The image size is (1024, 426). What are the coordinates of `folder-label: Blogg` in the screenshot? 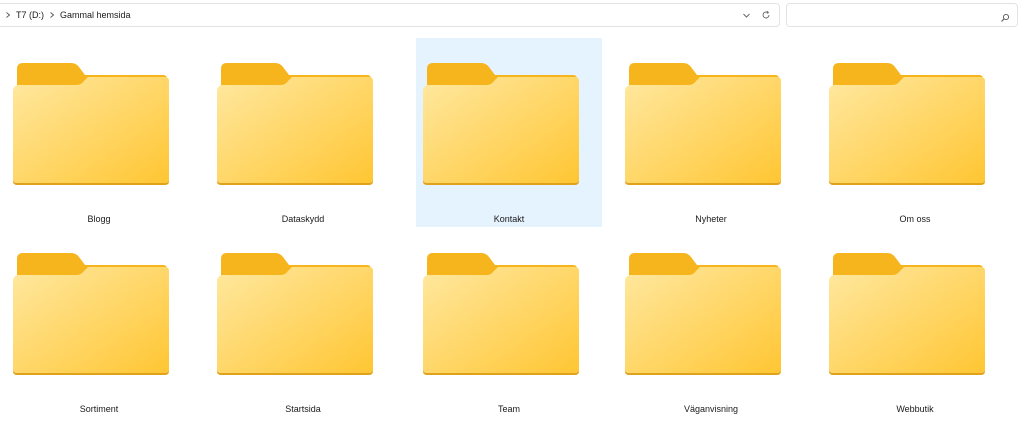 It's located at (99, 219).